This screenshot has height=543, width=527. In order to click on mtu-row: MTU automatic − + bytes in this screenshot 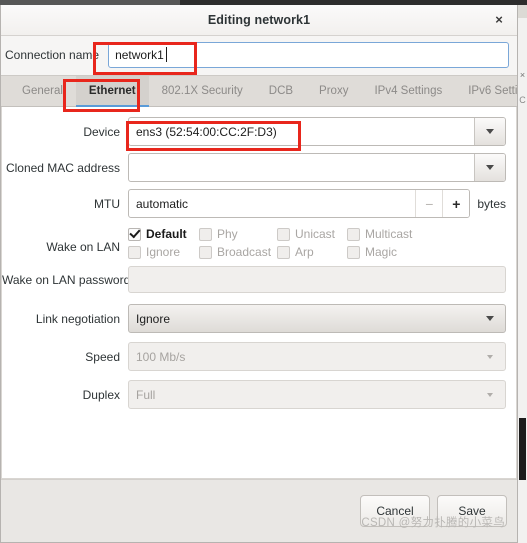, I will do `click(254, 203)`.